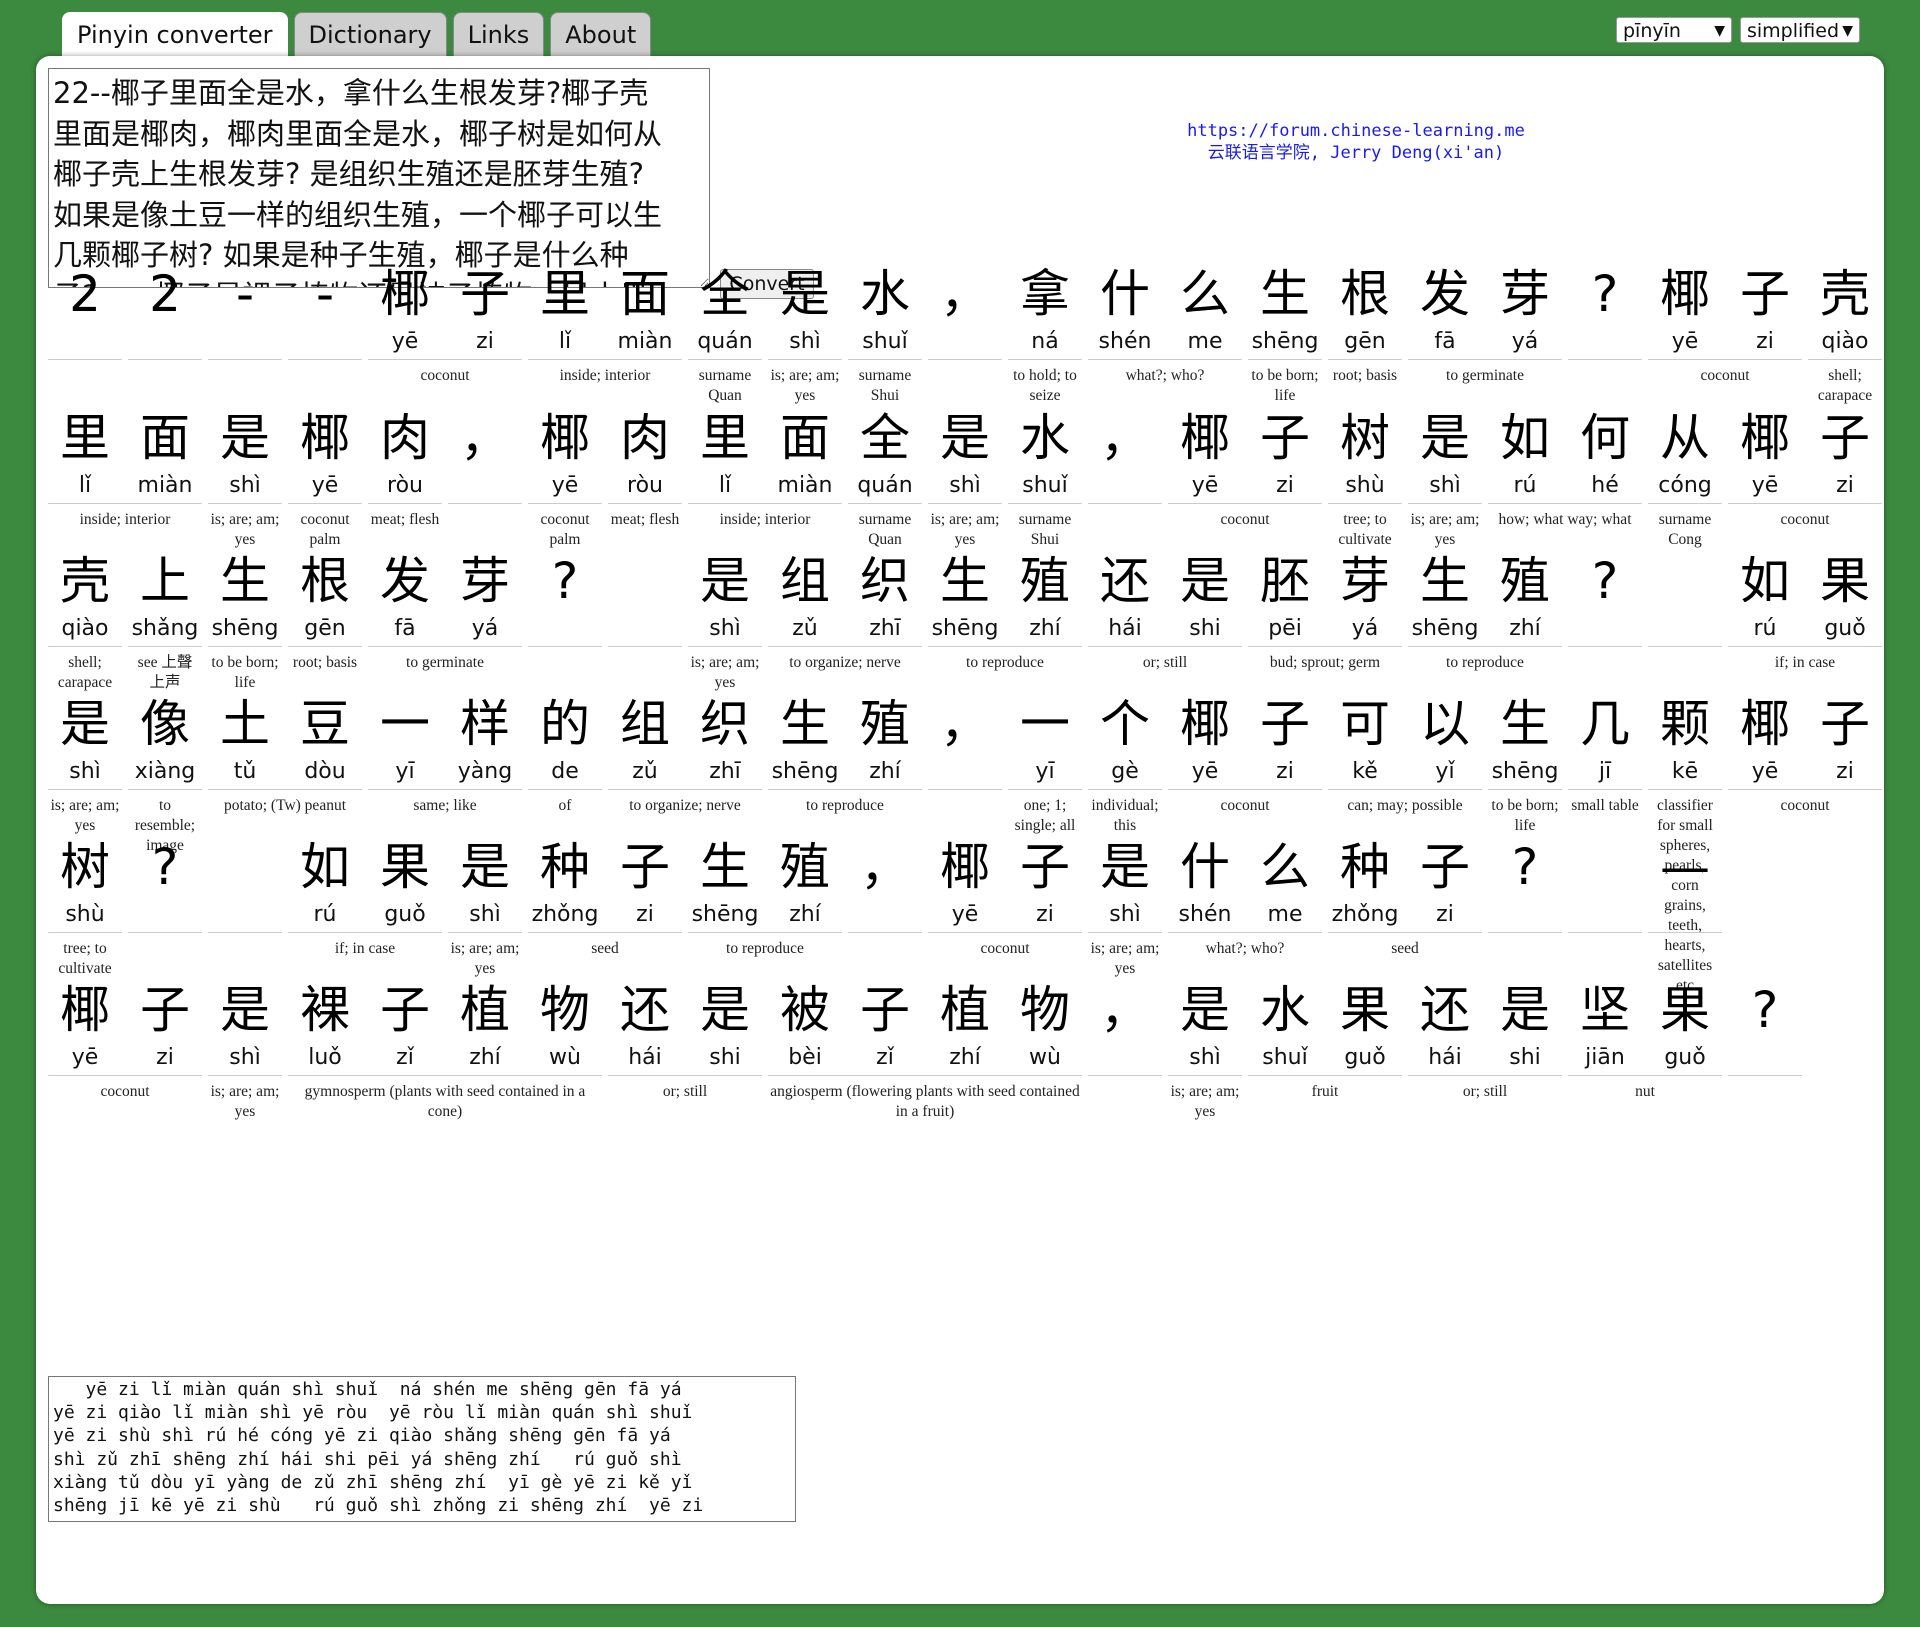 Image resolution: width=1920 pixels, height=1627 pixels. What do you see at coordinates (165, 620) in the screenshot?
I see `word-block: 上 shǎng see 上聲 上声` at bounding box center [165, 620].